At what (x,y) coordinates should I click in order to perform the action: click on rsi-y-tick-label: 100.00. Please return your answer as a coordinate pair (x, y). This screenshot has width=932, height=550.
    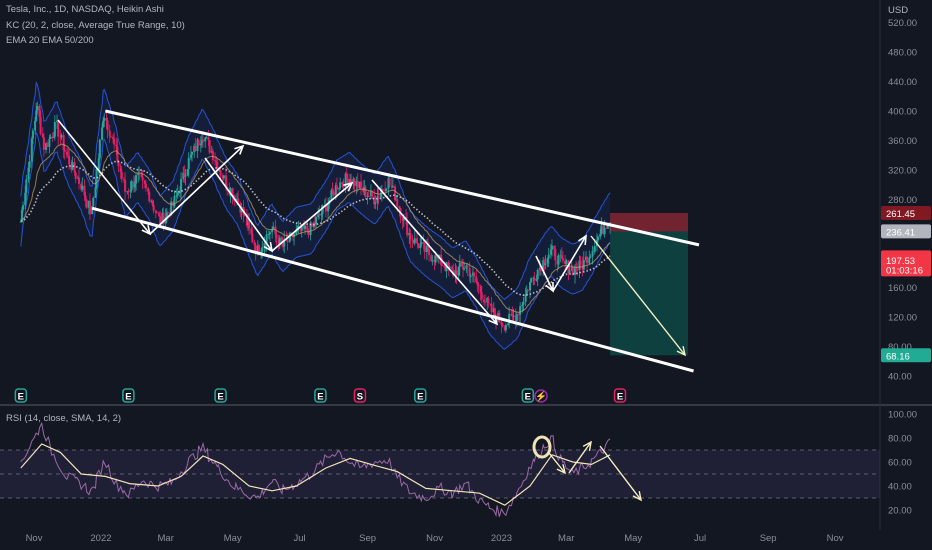
    Looking at the image, I should click on (902, 415).